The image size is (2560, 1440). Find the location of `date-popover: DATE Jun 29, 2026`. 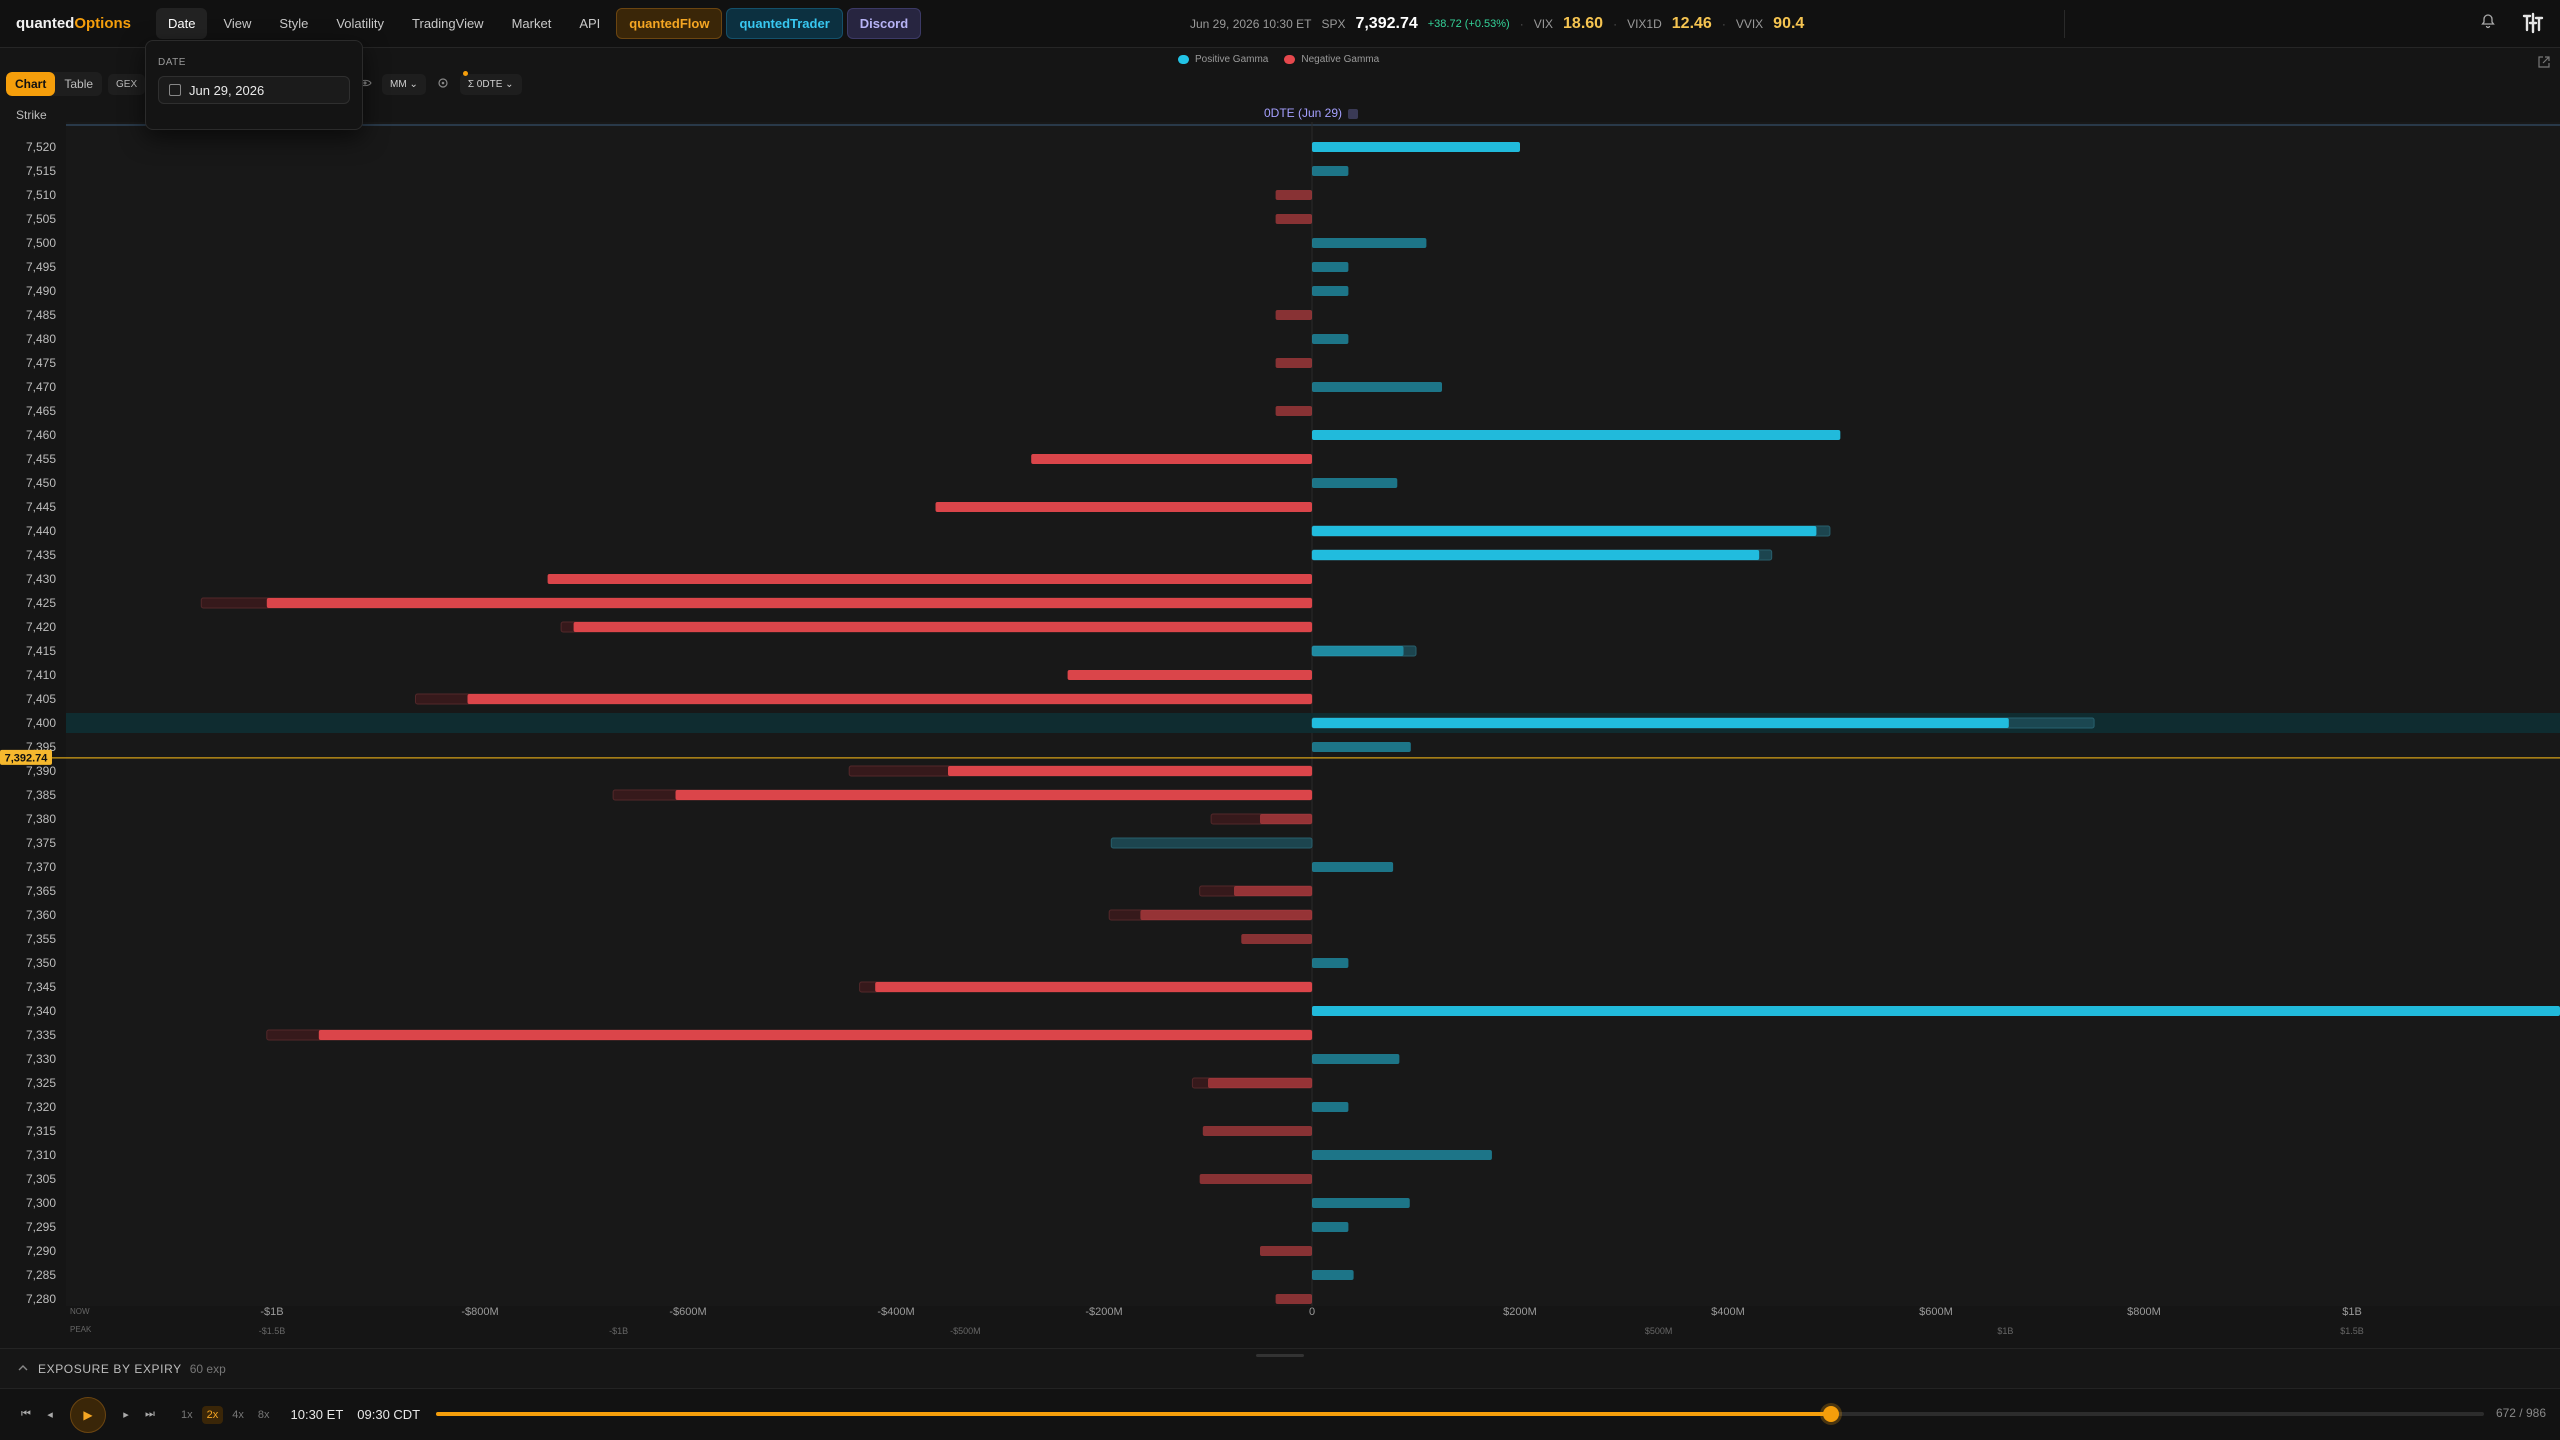

date-popover: DATE Jun 29, 2026 is located at coordinates (254, 85).